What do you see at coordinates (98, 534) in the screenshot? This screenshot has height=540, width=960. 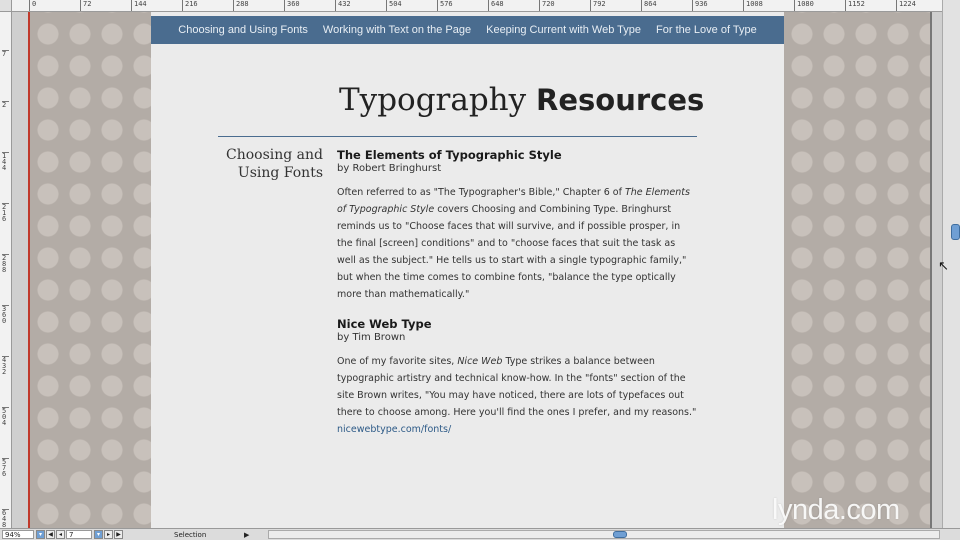 I see `page-dropdown-icon: ▾` at bounding box center [98, 534].